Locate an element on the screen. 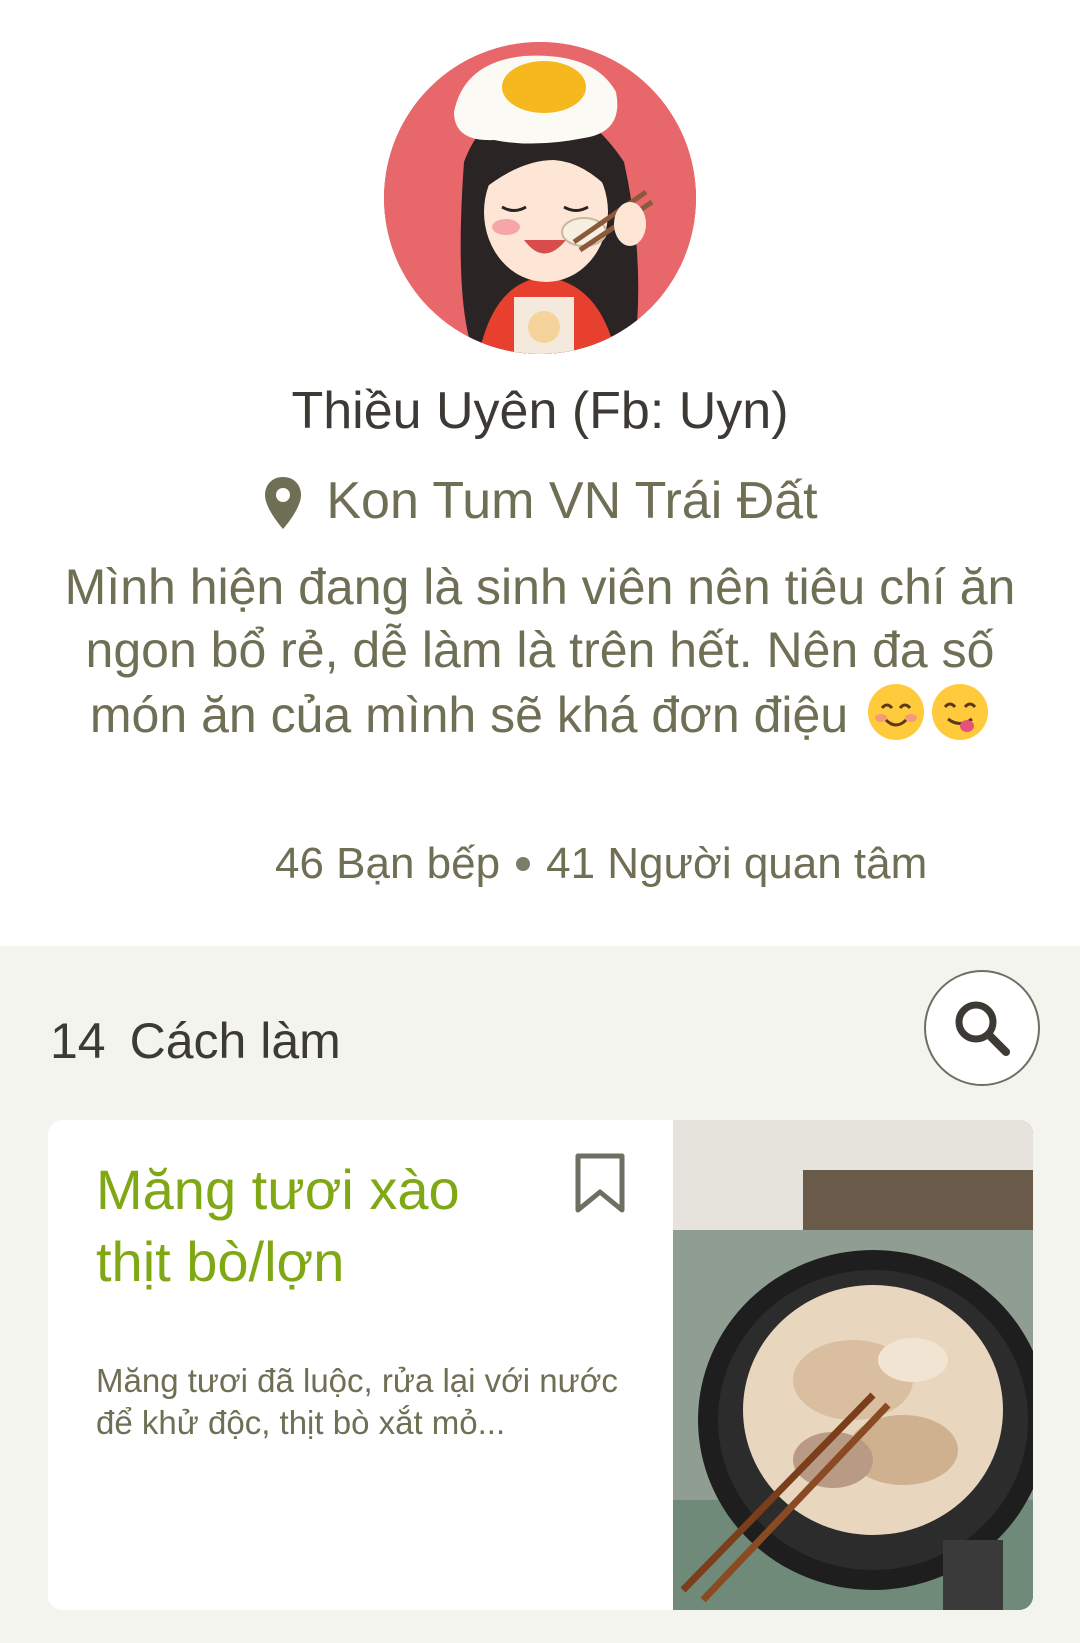 The height and width of the screenshot is (1643, 1080). recipe-photo-image is located at coordinates (853, 1365).